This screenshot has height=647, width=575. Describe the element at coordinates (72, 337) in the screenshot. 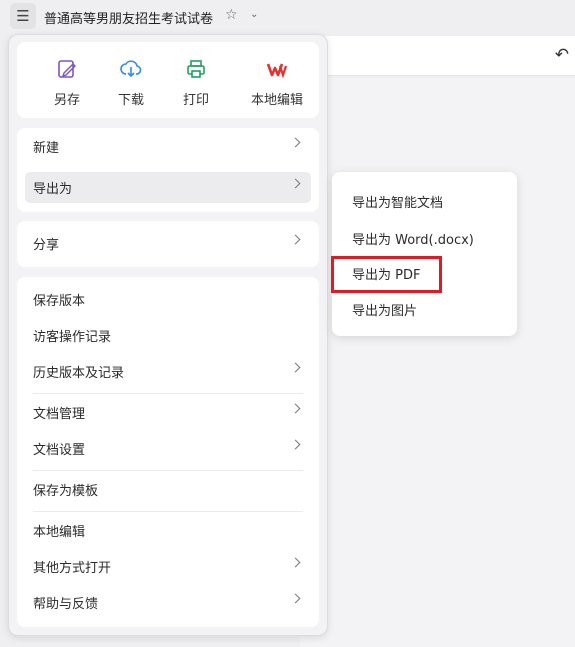

I see `menu-item-visitor-log-label: 访客操作记录` at that location.